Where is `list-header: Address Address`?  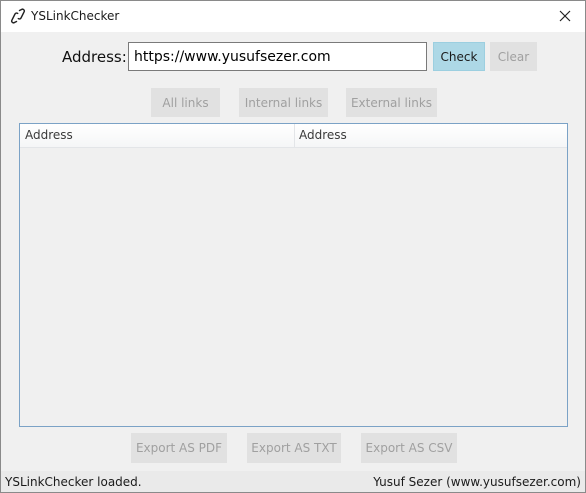
list-header: Address Address is located at coordinates (293, 136).